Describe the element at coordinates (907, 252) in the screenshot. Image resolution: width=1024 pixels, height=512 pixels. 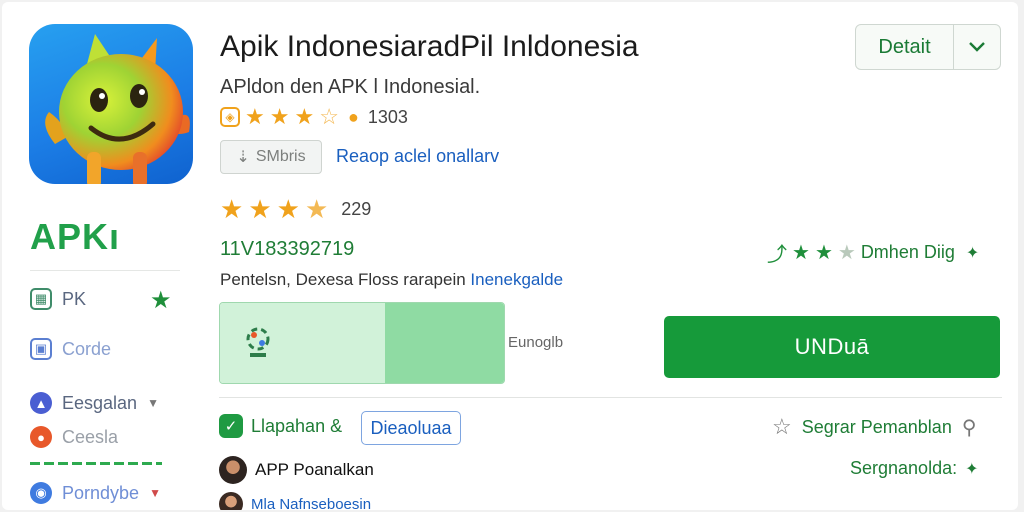
I see `right-rating-label: Dmhen Diig` at that location.